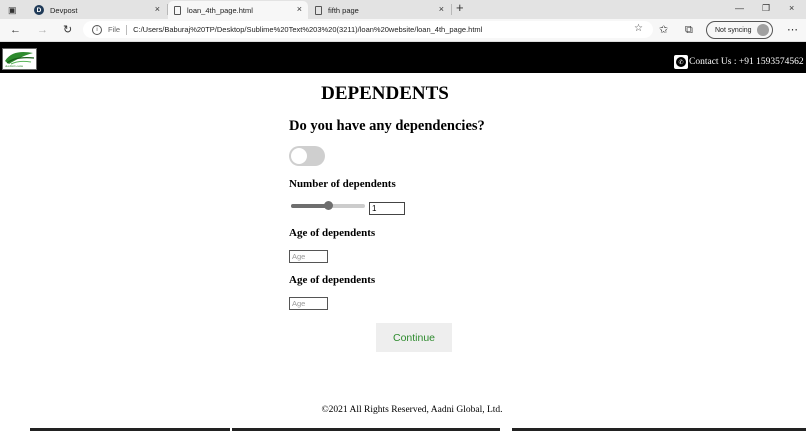 The image size is (806, 431). I want to click on tab-devpost: D Devpost ×, so click(97, 10).